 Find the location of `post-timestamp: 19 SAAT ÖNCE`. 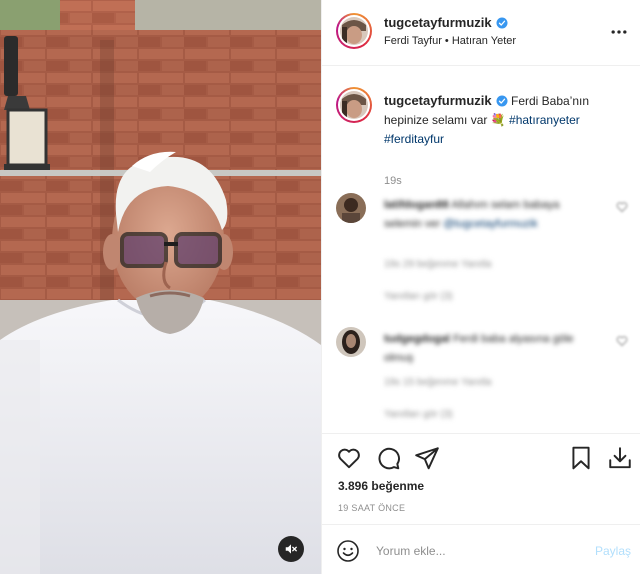

post-timestamp: 19 SAAT ÖNCE is located at coordinates (371, 508).